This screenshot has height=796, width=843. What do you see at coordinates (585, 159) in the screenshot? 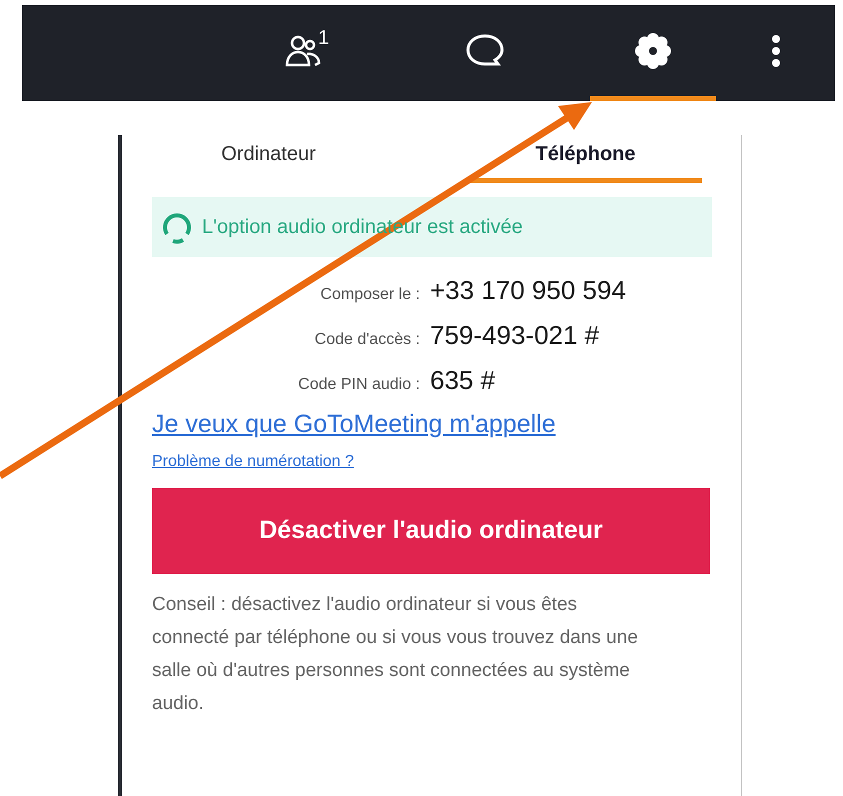
I see `audio-tab: Téléphone` at bounding box center [585, 159].